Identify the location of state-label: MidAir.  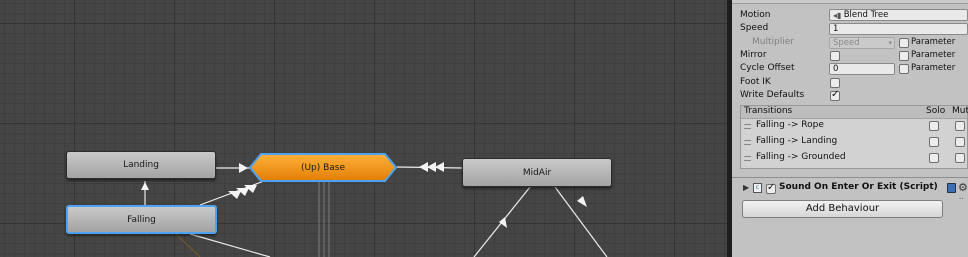
(537, 172).